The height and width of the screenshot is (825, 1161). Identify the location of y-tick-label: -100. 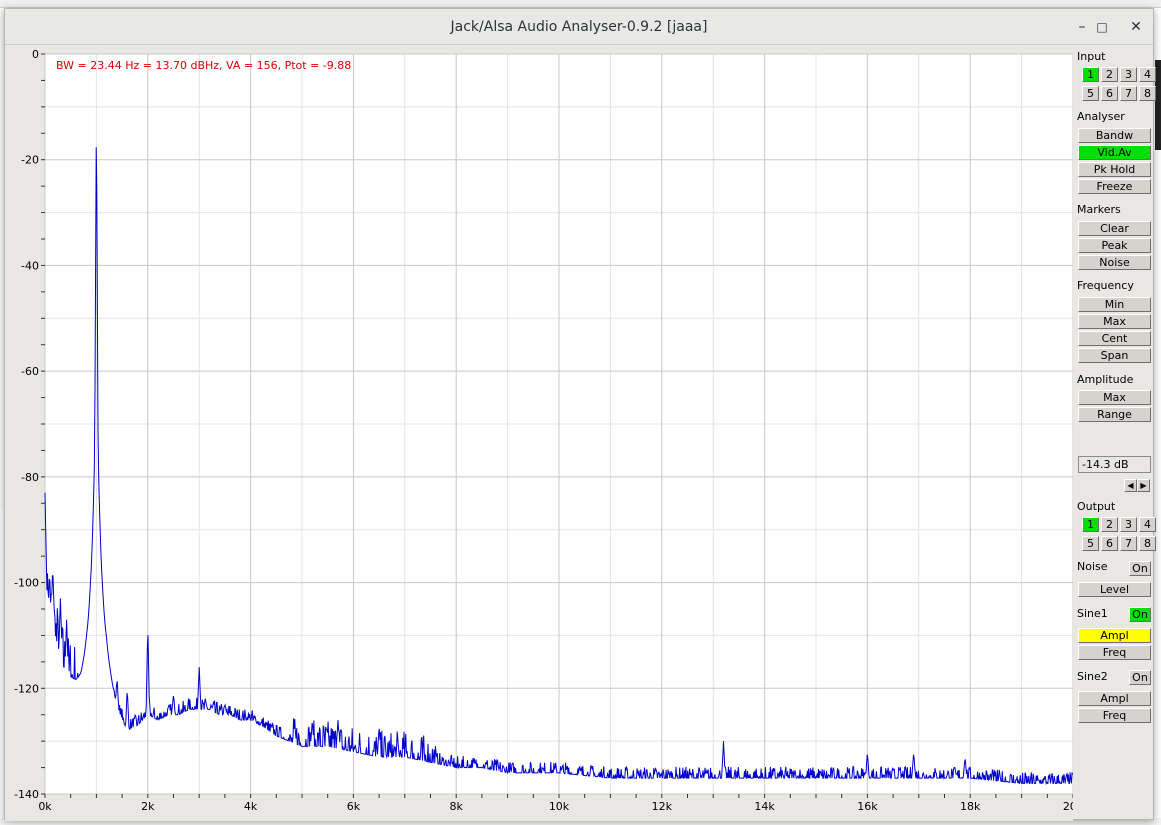
(26, 583).